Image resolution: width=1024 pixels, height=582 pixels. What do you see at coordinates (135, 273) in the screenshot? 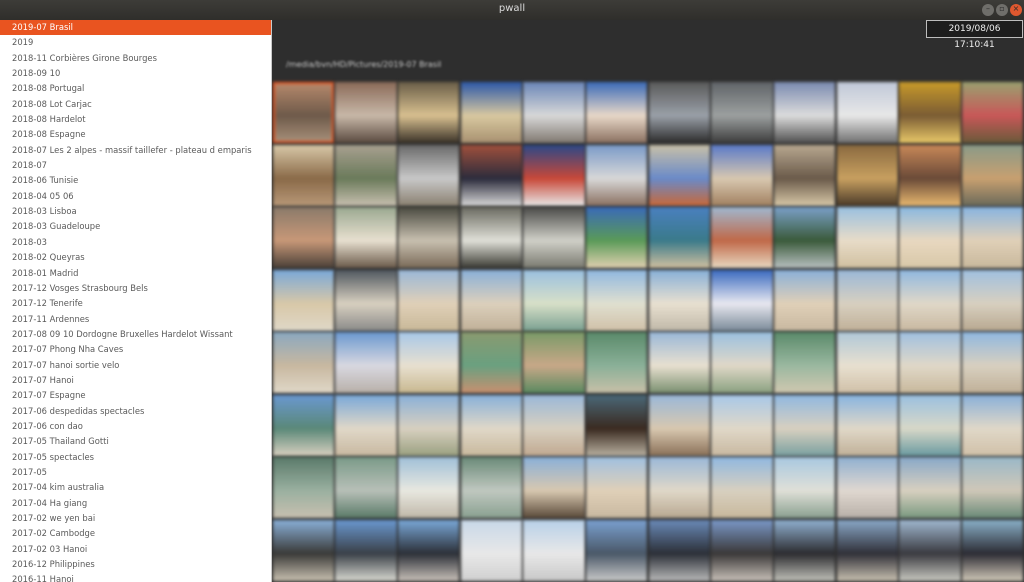
I see `folder-item: 2018-01 Madrid` at bounding box center [135, 273].